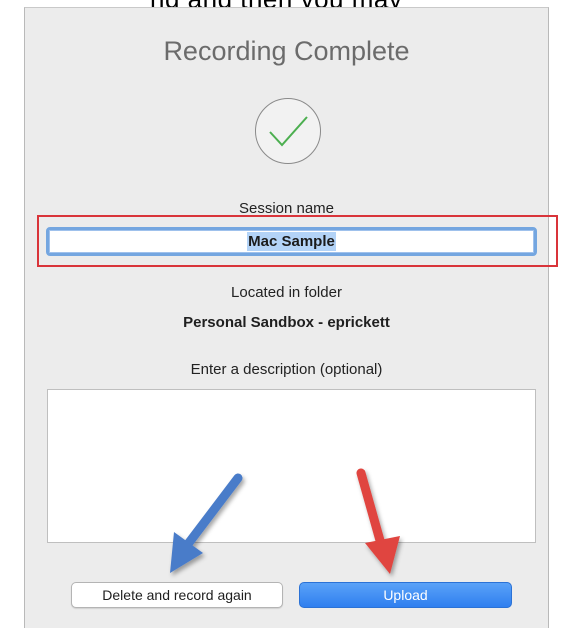 Image resolution: width=573 pixels, height=629 pixels. What do you see at coordinates (288, 131) in the screenshot?
I see `checkmark-icon` at bounding box center [288, 131].